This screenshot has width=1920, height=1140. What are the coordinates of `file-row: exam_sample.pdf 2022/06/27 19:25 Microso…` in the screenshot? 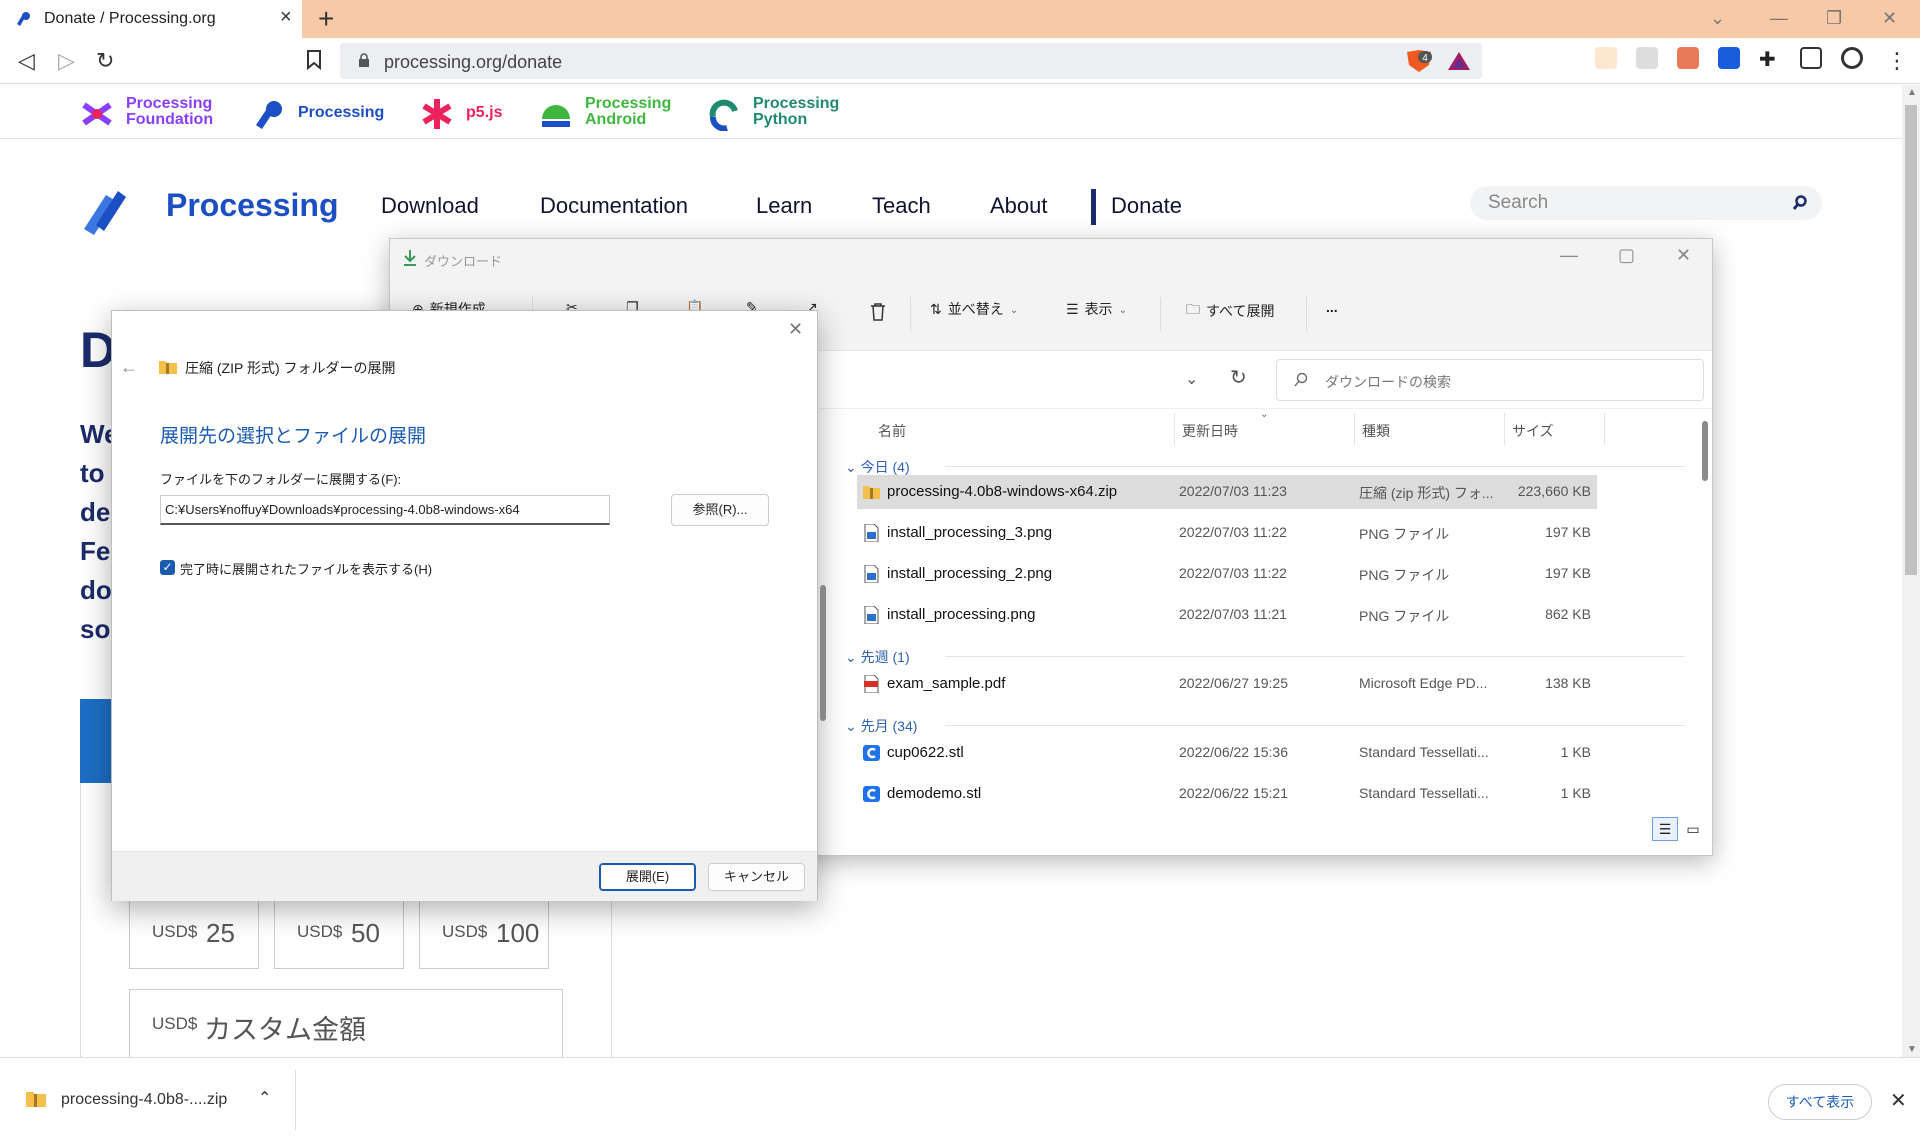 It's located at (1227, 684).